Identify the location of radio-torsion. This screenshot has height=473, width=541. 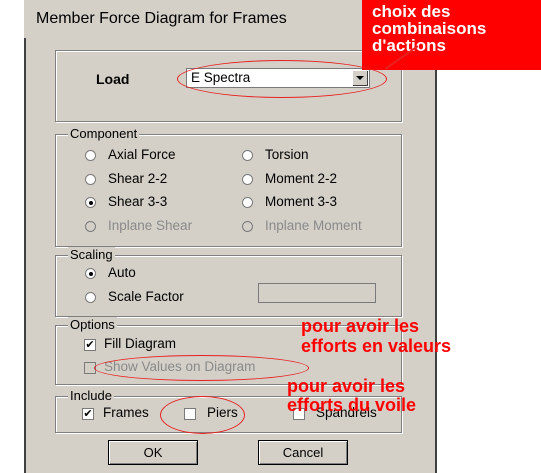
(247, 155).